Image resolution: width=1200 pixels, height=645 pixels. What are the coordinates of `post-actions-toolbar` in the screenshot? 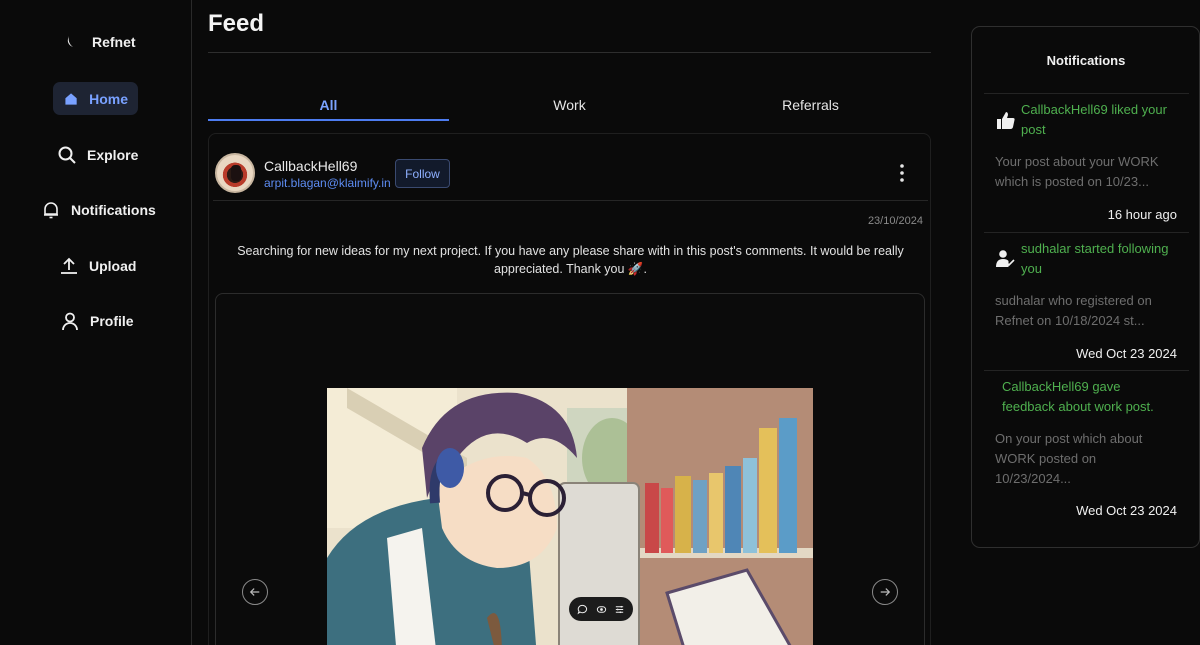 It's located at (601, 609).